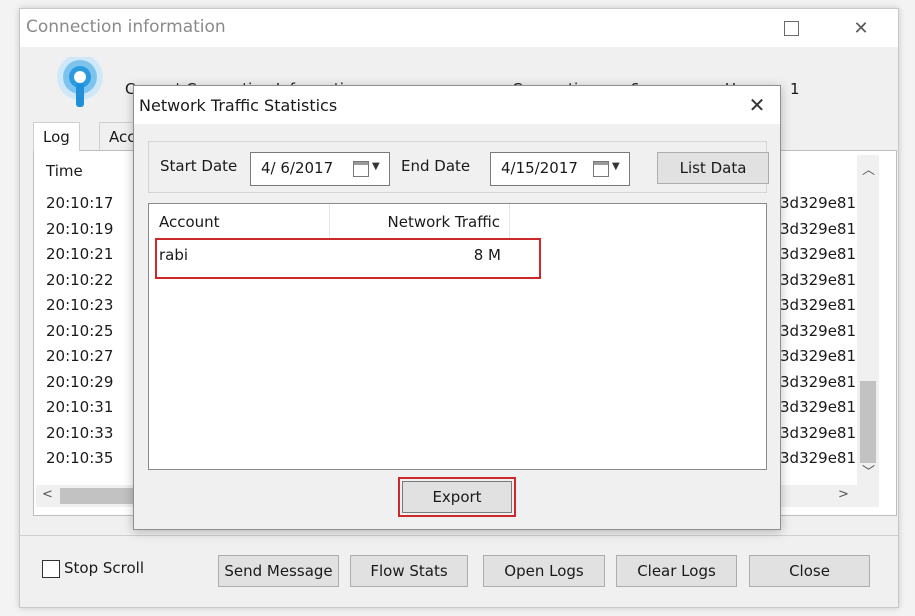 Image resolution: width=915 pixels, height=616 pixels. Describe the element at coordinates (868, 422) in the screenshot. I see `vertical-scroll-thumb` at that location.